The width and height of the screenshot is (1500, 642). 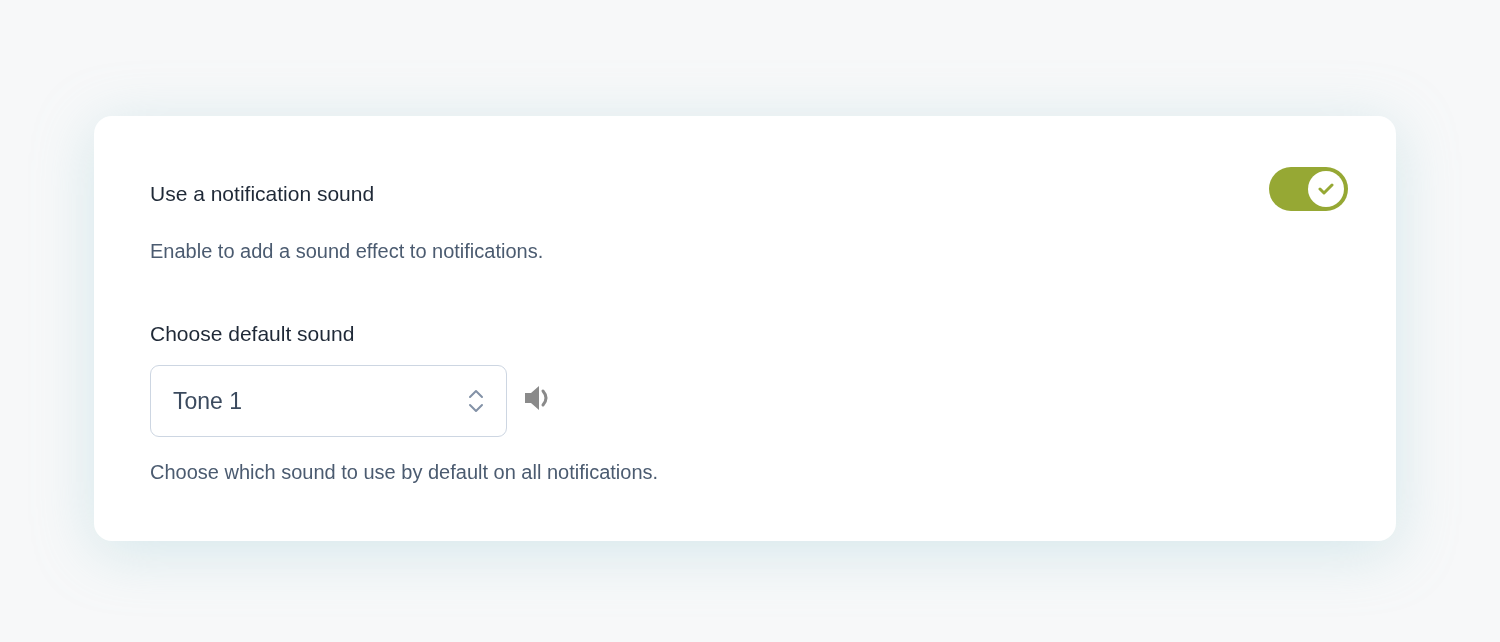 I want to click on sound-select: Tone 1, so click(x=328, y=401).